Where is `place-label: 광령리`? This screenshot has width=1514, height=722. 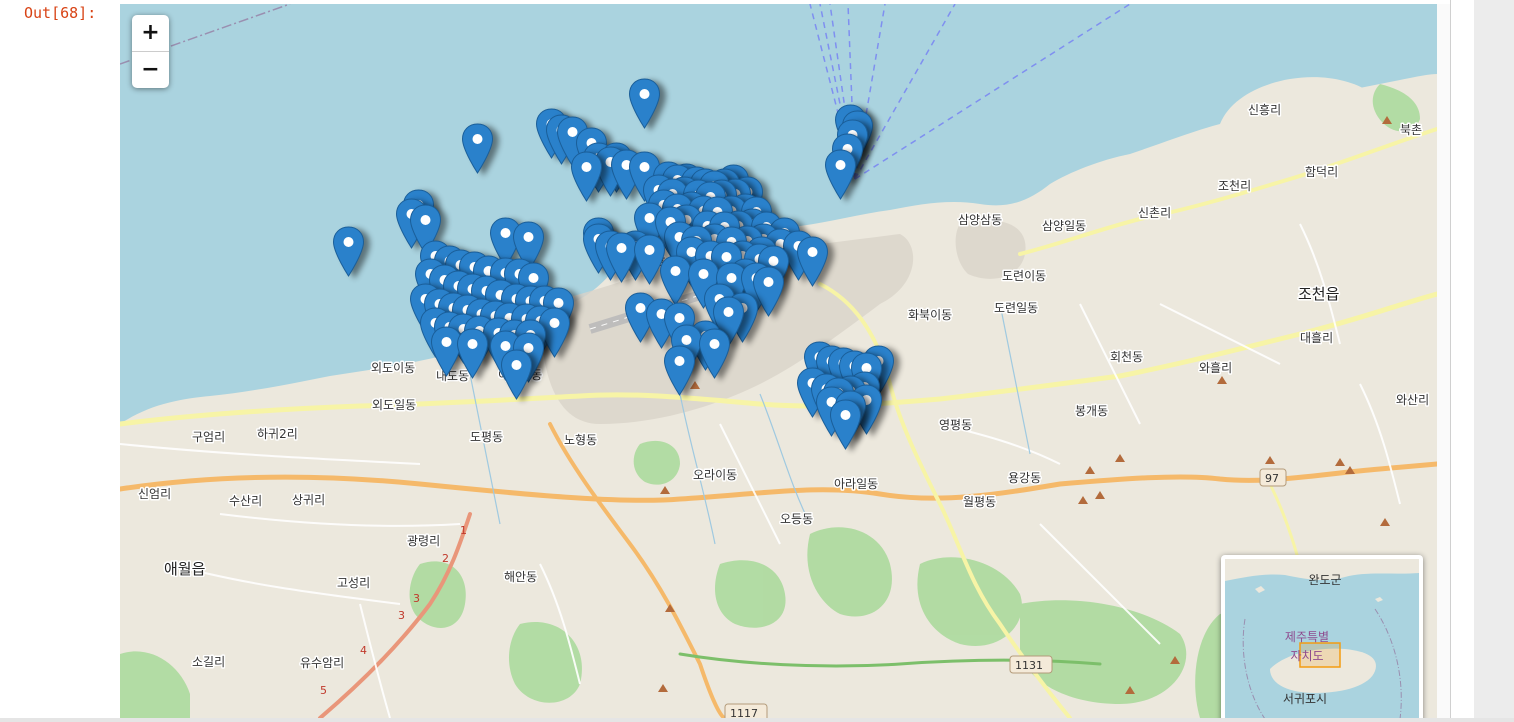
place-label: 광령리 is located at coordinates (423, 541).